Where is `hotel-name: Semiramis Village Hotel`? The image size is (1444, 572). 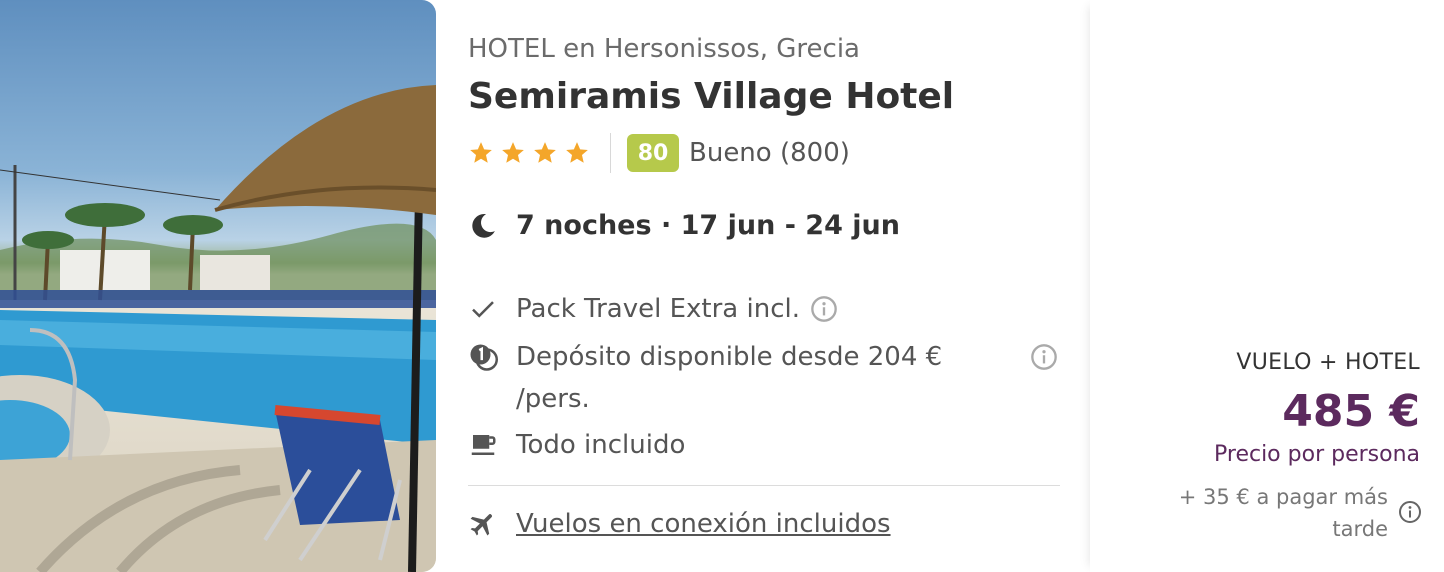
hotel-name: Semiramis Village Hotel is located at coordinates (711, 96).